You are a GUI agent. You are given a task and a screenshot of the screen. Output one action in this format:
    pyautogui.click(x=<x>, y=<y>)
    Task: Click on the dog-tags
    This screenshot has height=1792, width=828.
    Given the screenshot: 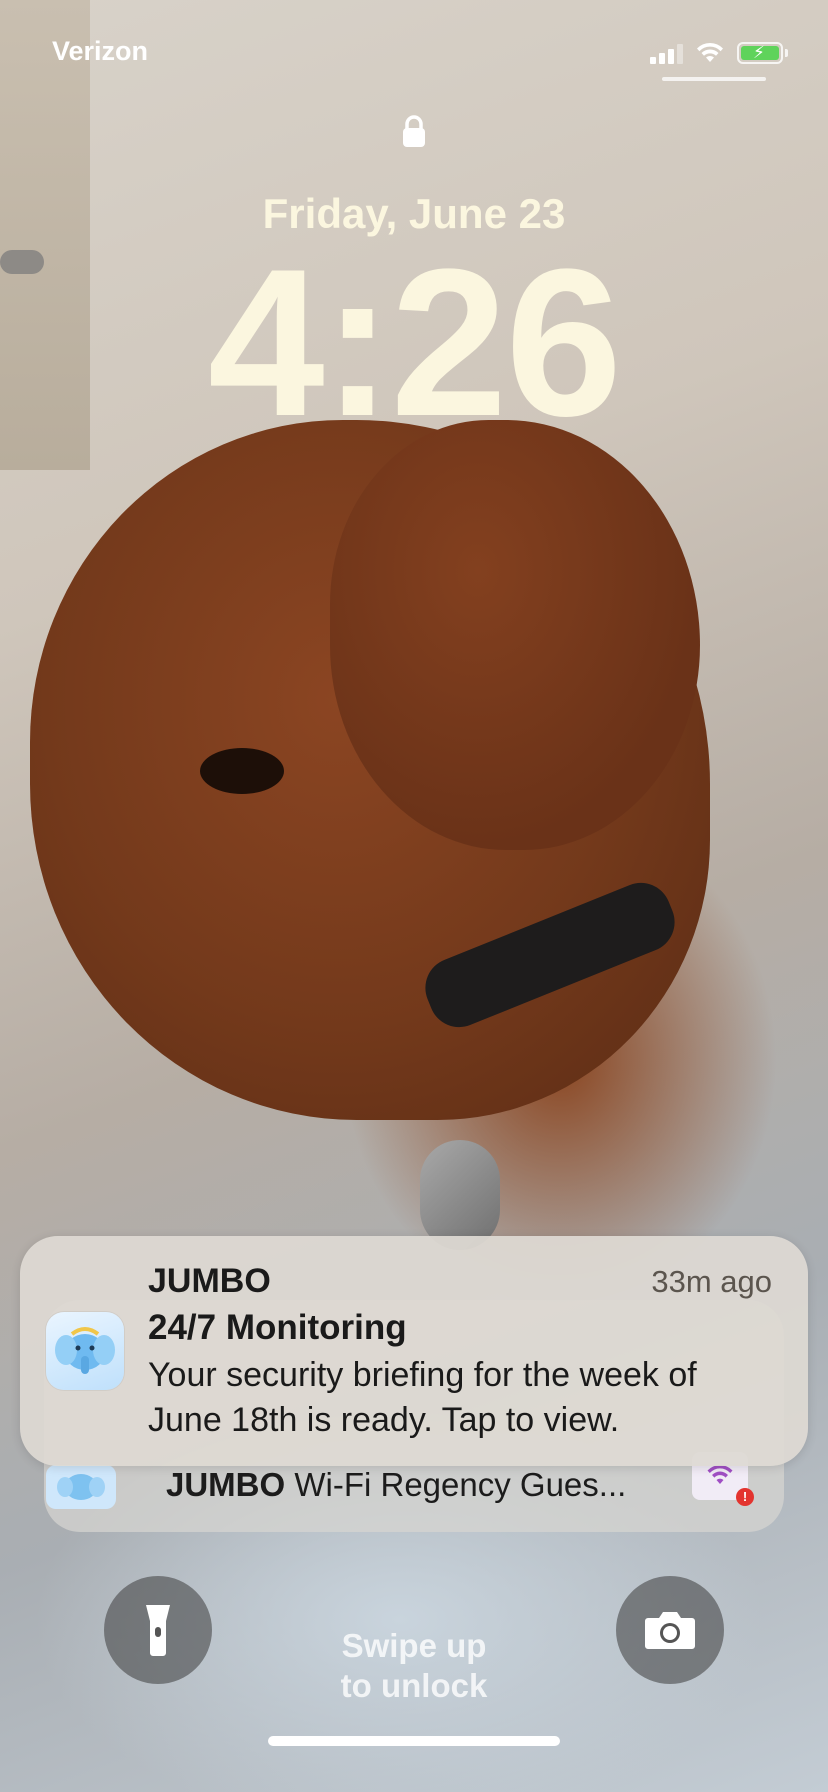 What is the action you would take?
    pyautogui.click(x=460, y=1195)
    